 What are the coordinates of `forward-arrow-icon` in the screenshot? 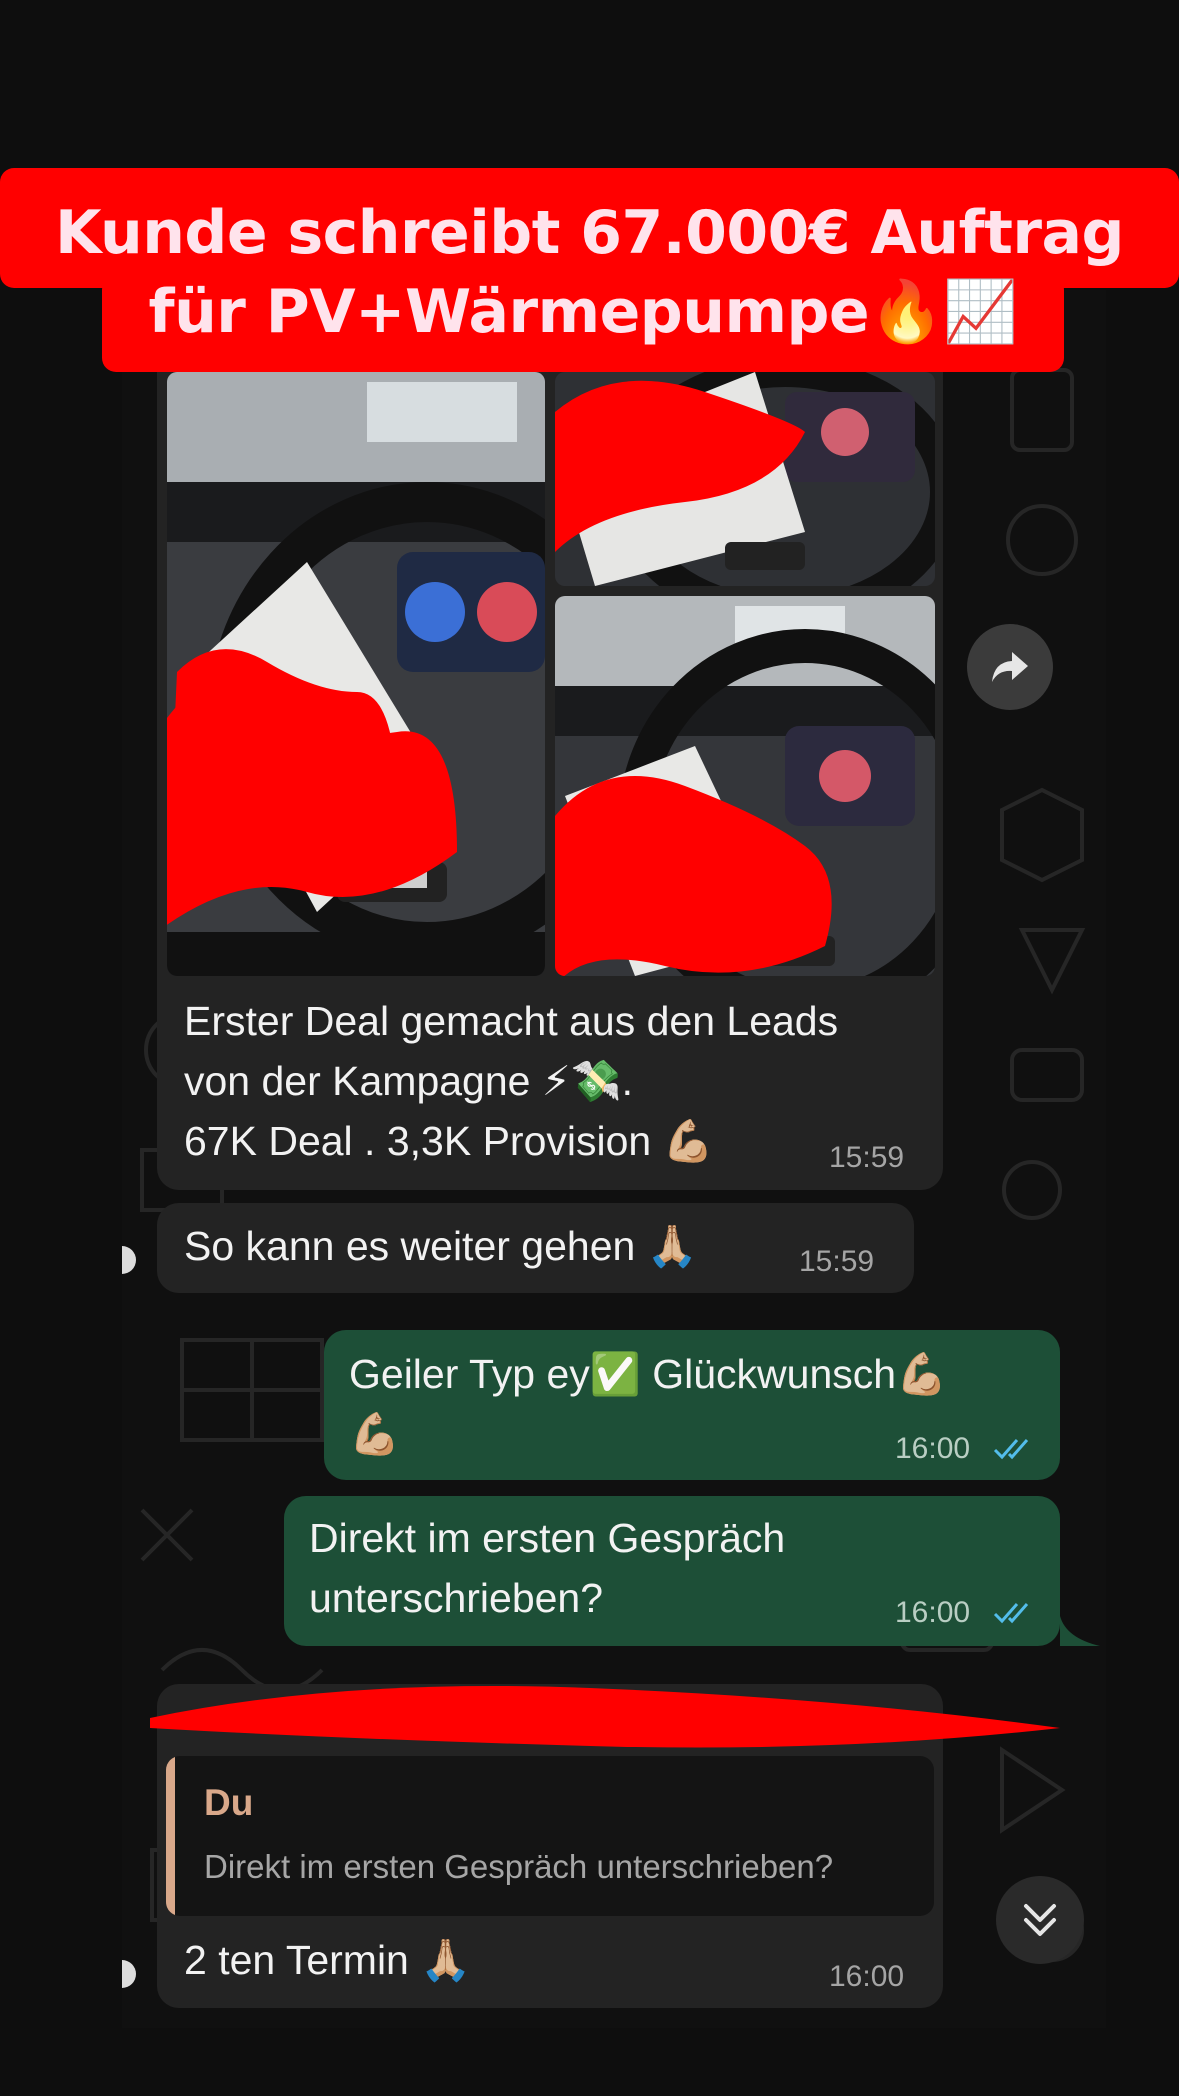 It's located at (1010, 667).